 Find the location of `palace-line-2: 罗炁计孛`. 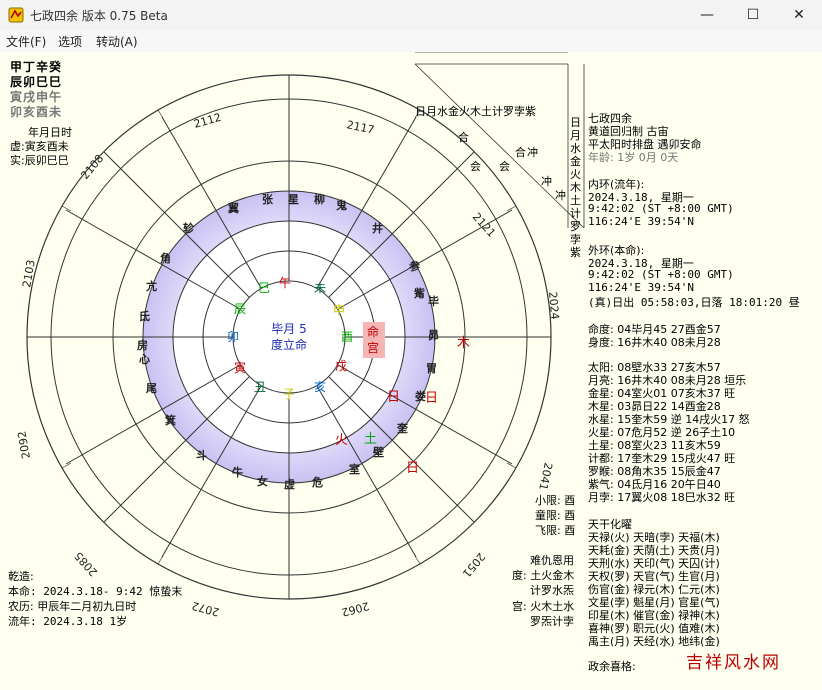

palace-line-2: 罗炁计孛 is located at coordinates (552, 621).